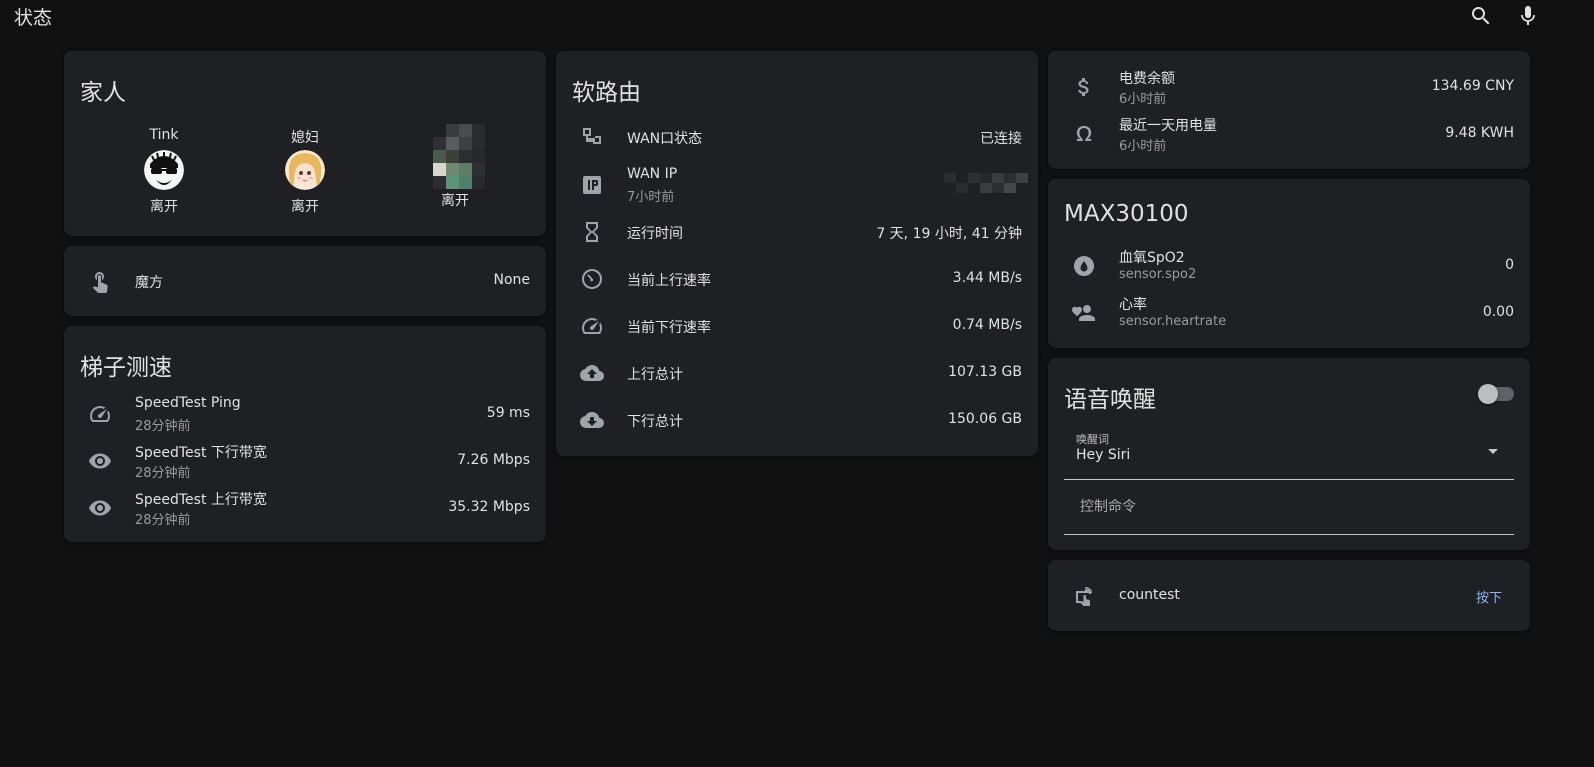 Image resolution: width=1594 pixels, height=767 pixels. Describe the element at coordinates (592, 185) in the screenshot. I see `ip-icon` at that location.